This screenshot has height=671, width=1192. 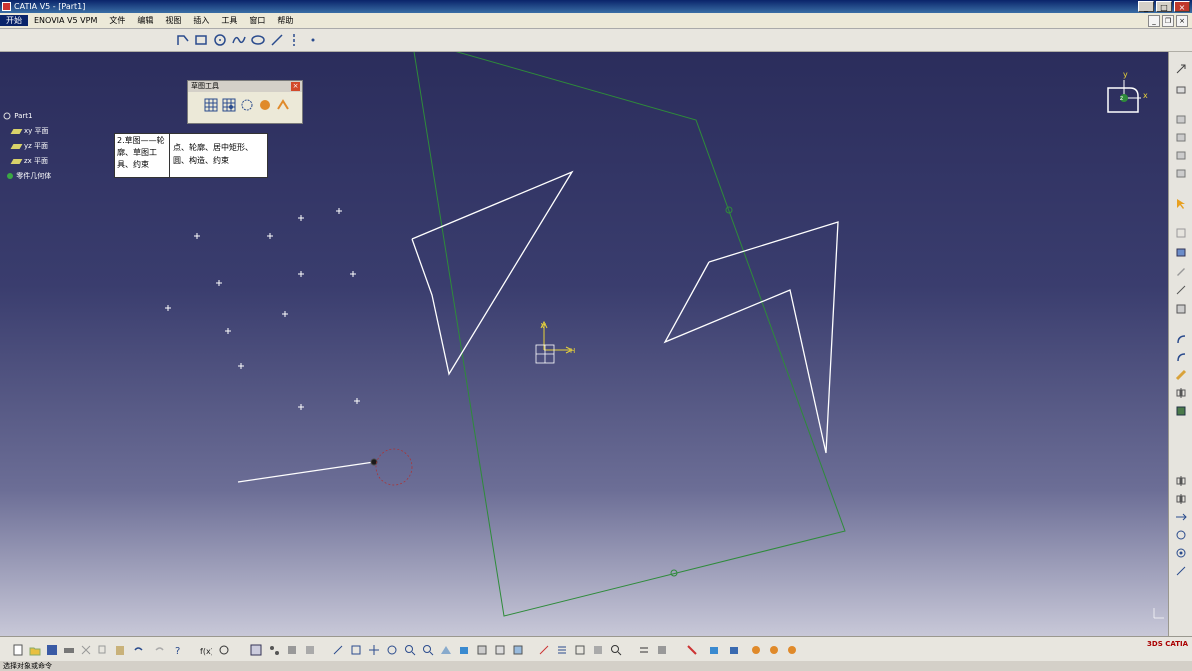 What do you see at coordinates (264, 104) in the screenshot?
I see `geometric-constraints-icon` at bounding box center [264, 104].